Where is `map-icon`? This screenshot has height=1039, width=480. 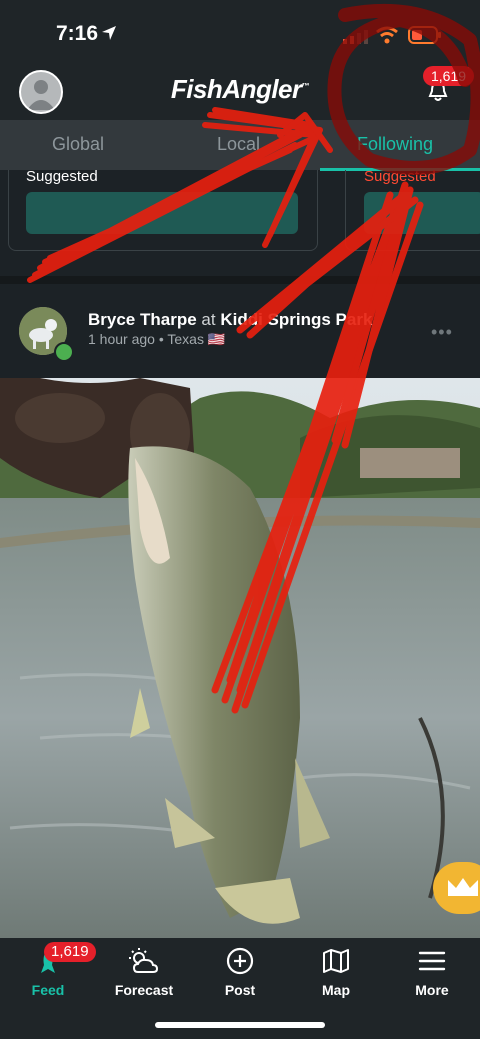 map-icon is located at coordinates (336, 961).